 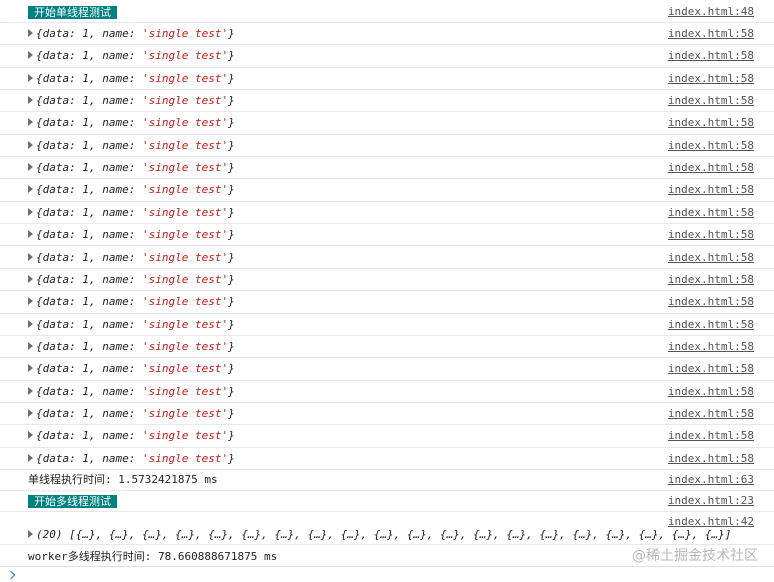 I want to click on source-link: index.html:23, so click(x=711, y=501).